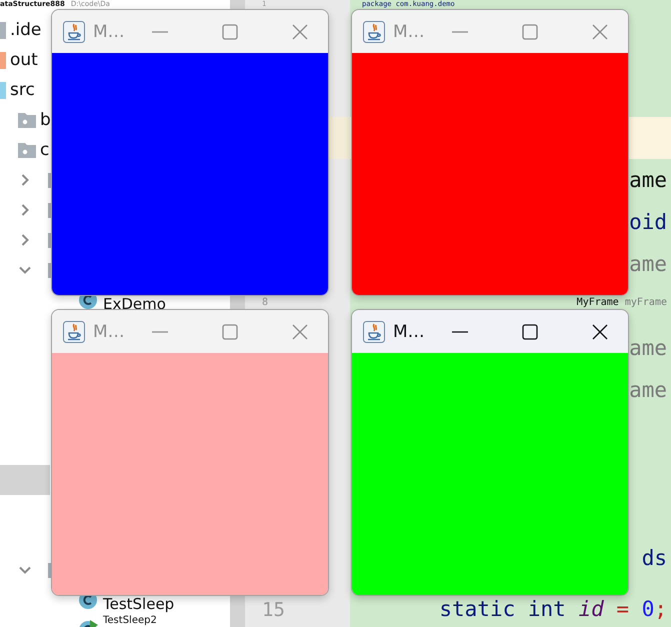  I want to click on code-line: ds, so click(655, 558).